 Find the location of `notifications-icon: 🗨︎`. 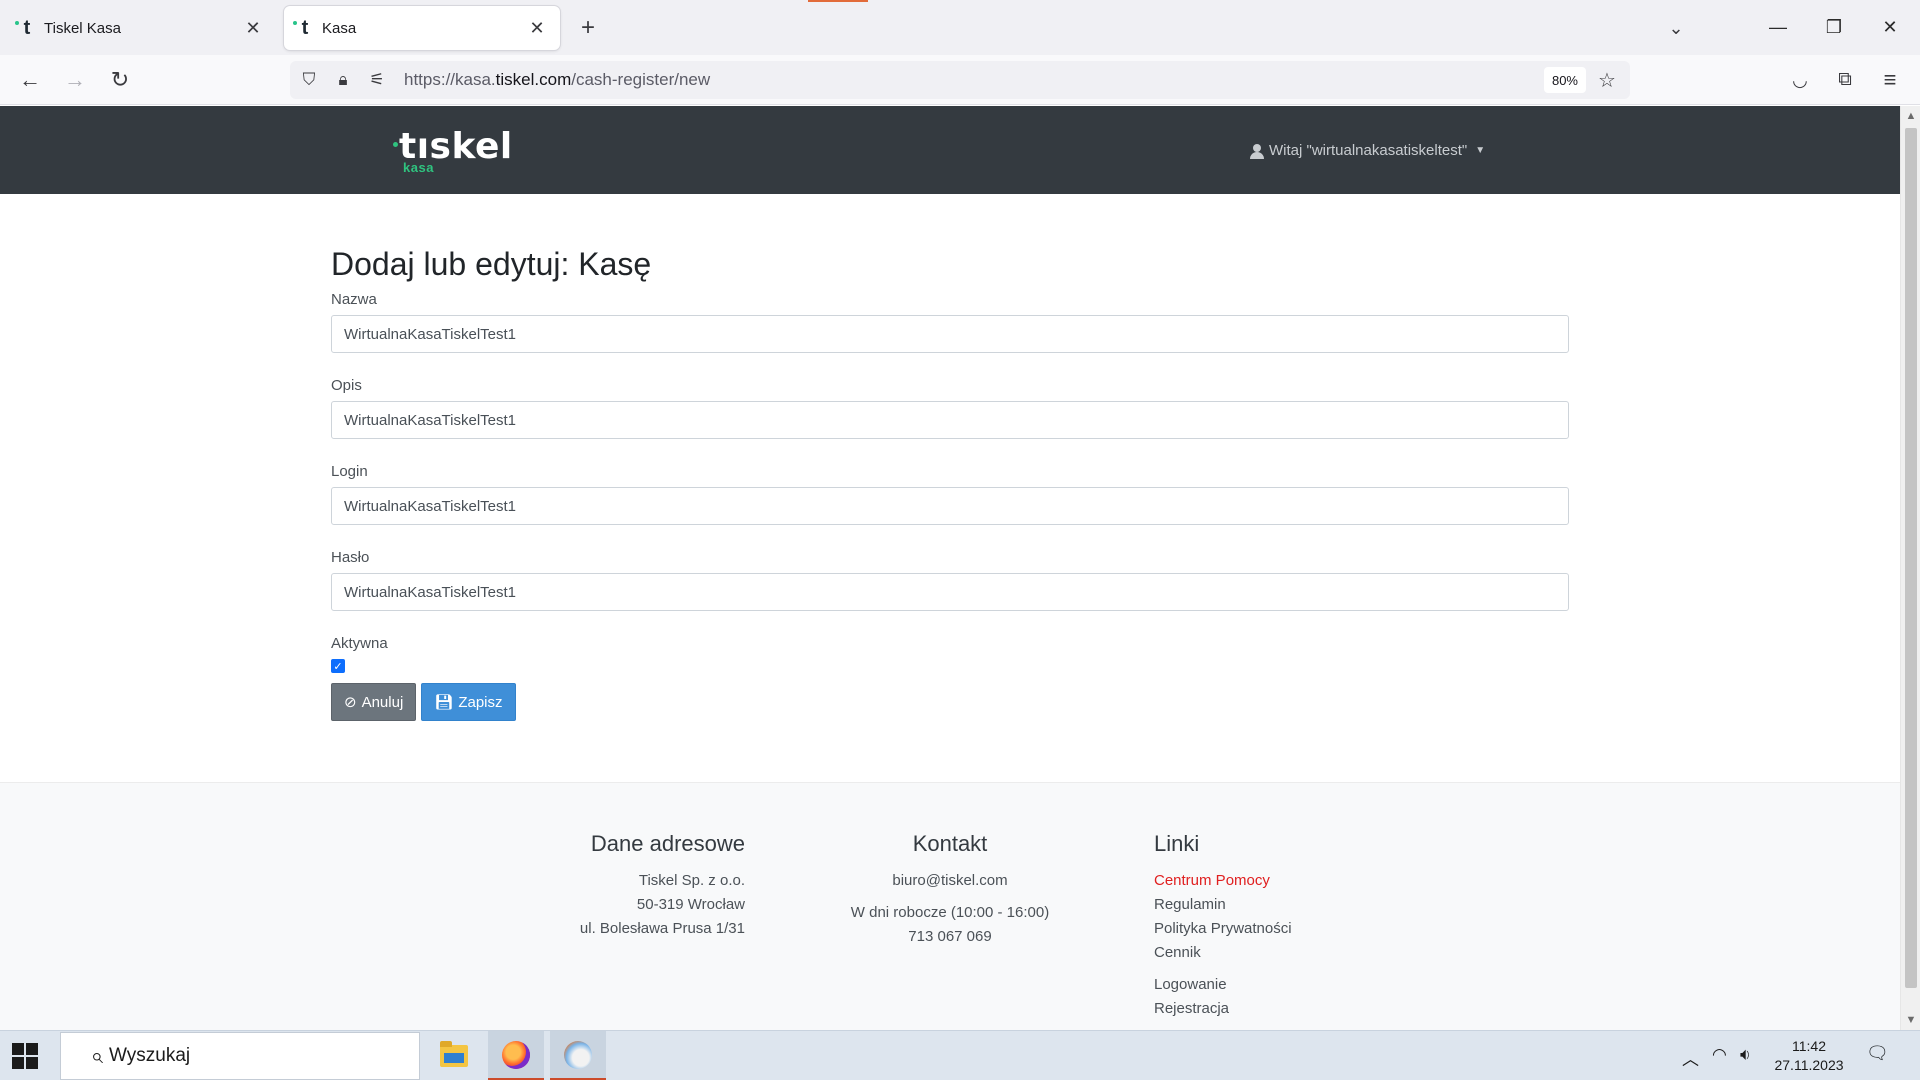

notifications-icon: 🗨︎ is located at coordinates (1879, 1056).